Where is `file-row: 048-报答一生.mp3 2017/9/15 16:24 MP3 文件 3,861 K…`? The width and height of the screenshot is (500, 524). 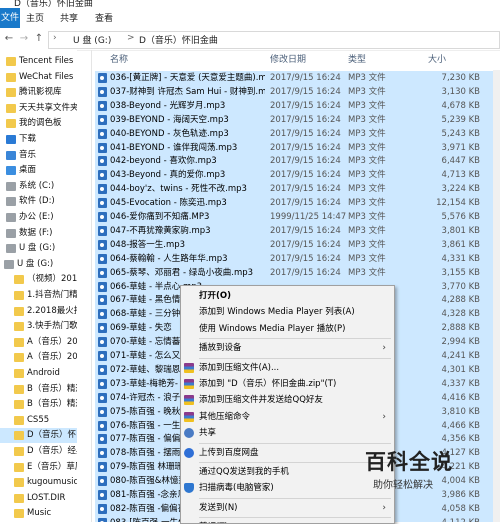
file-row: 048-报答一生.mp3 2017/9/15 16:24 MP3 文件 3,861 K… is located at coordinates (297, 244).